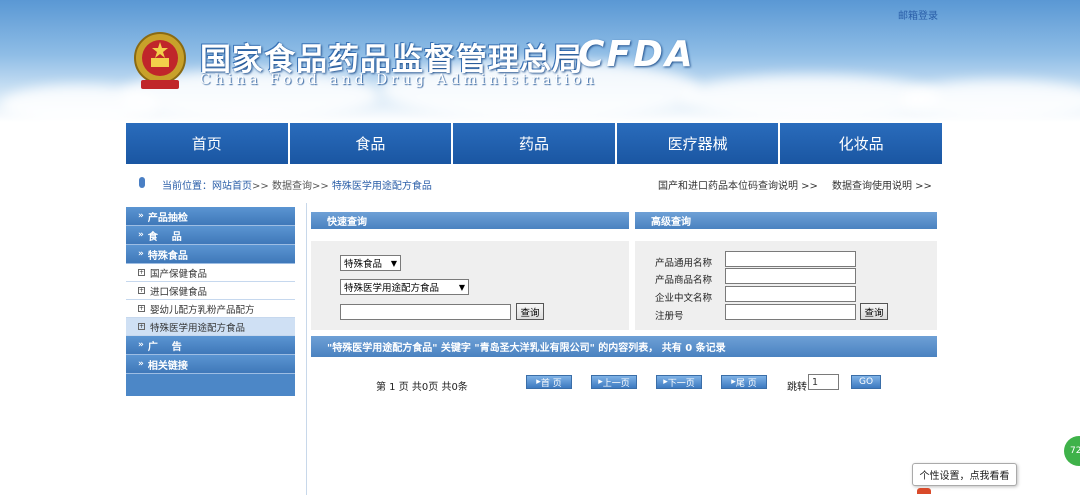 This screenshot has height=495, width=1080. What do you see at coordinates (470, 220) in the screenshot?
I see `quick-search-header: 快速查询` at bounding box center [470, 220].